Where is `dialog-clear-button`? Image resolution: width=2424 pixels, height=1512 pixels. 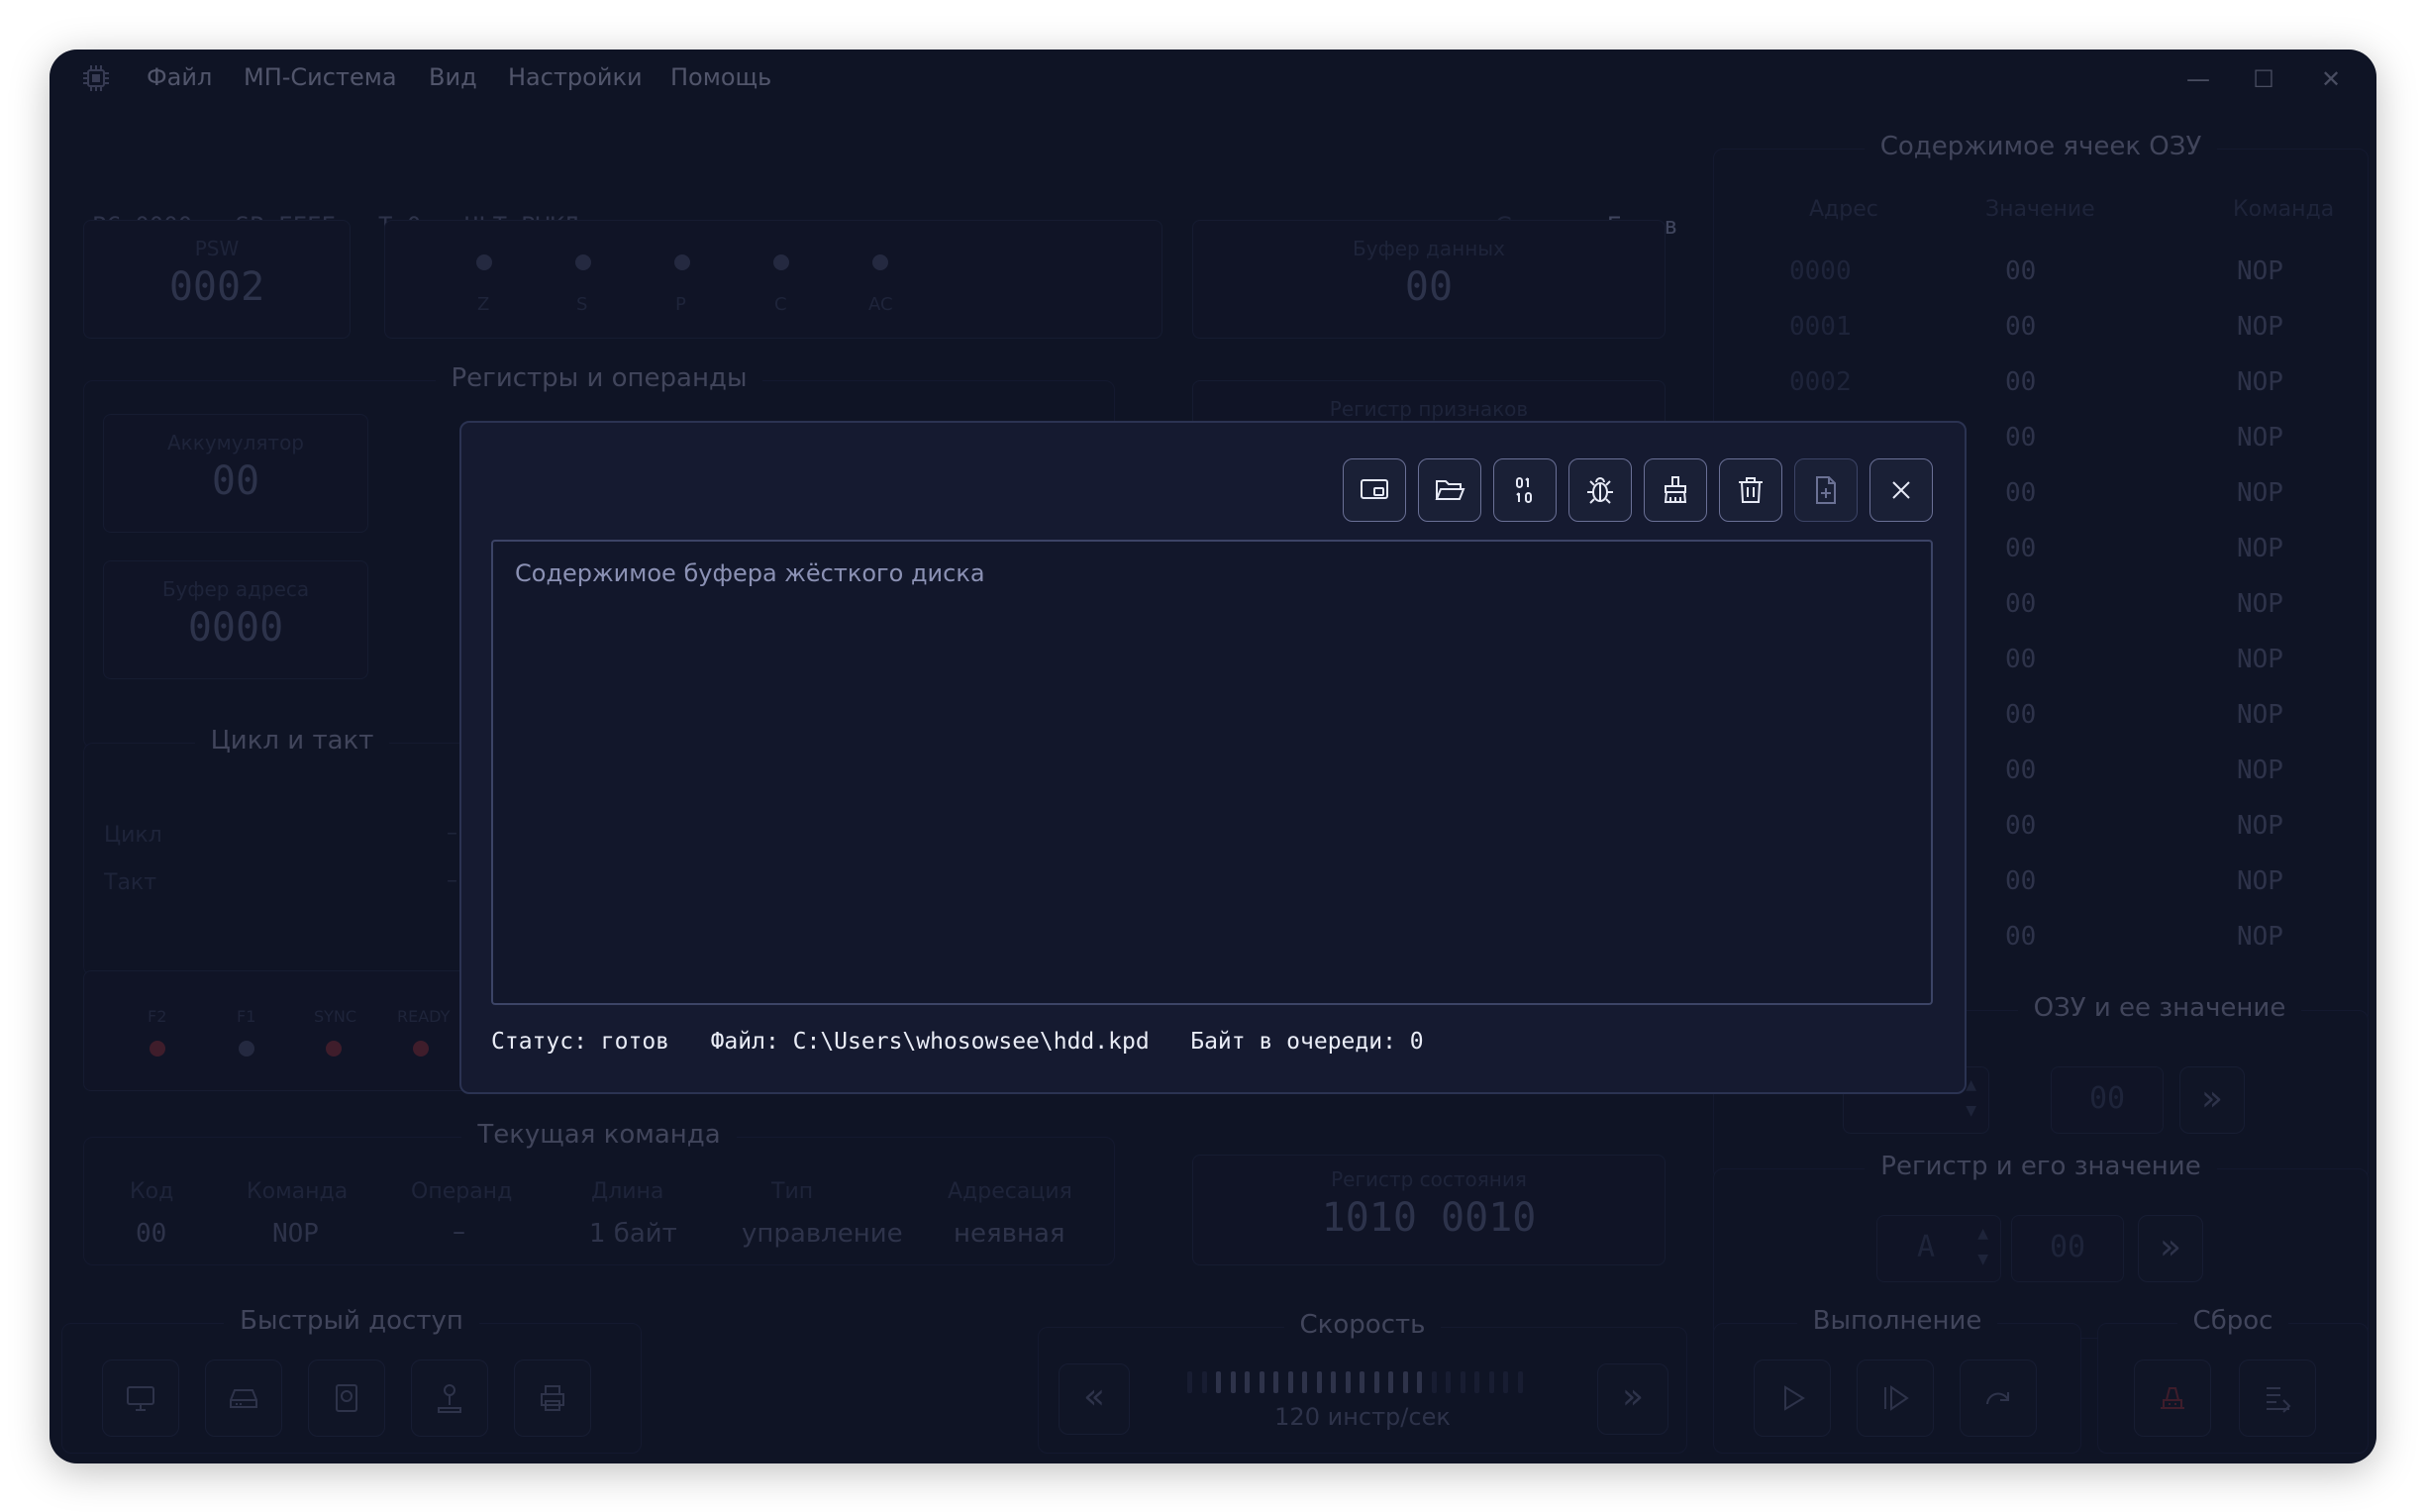 dialog-clear-button is located at coordinates (1675, 490).